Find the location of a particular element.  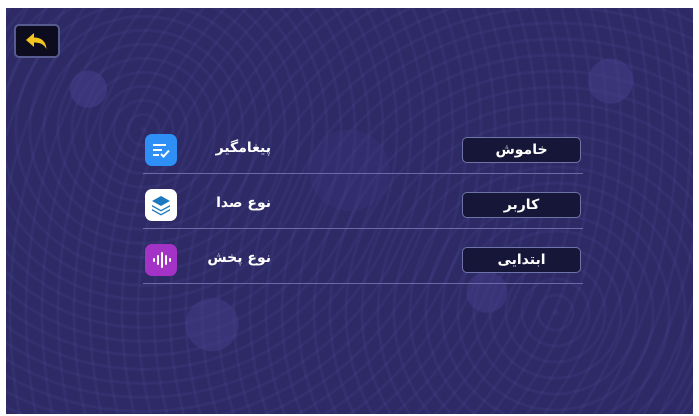

answering-machine-value-button: خاموش is located at coordinates (521, 150).